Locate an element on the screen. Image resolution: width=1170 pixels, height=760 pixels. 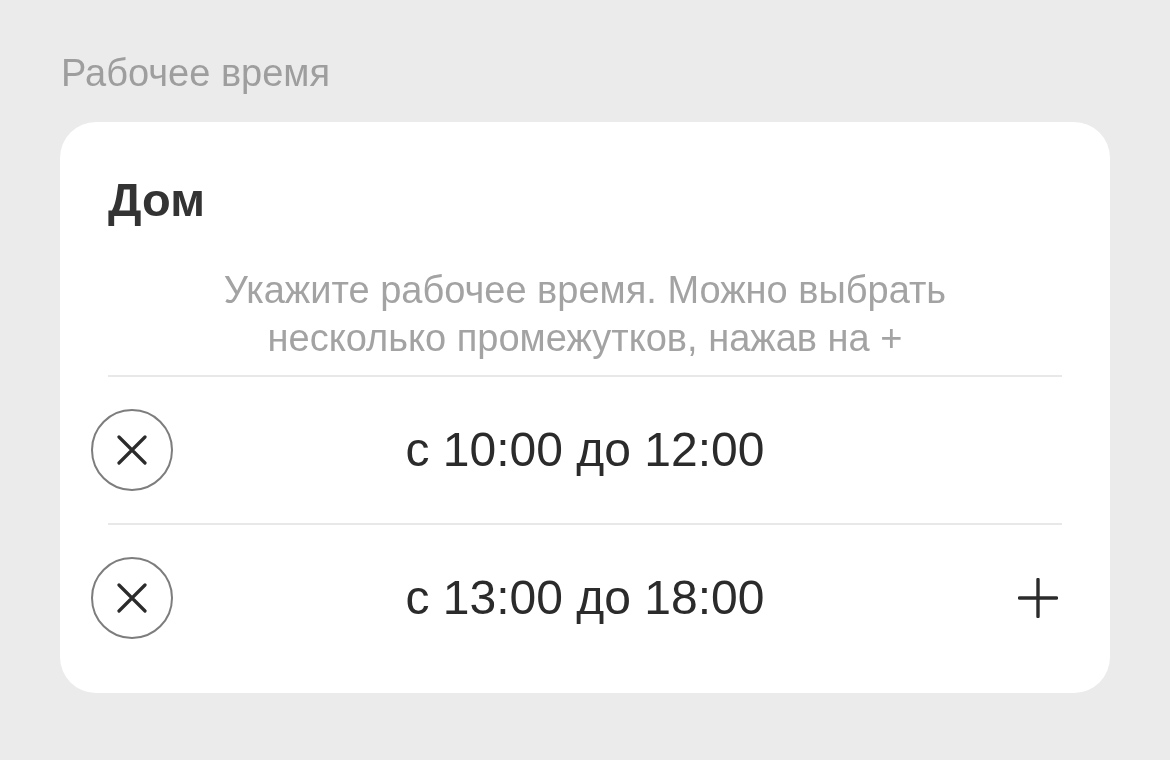
time-interval: с 13:00 до 18:00 is located at coordinates (585, 598).